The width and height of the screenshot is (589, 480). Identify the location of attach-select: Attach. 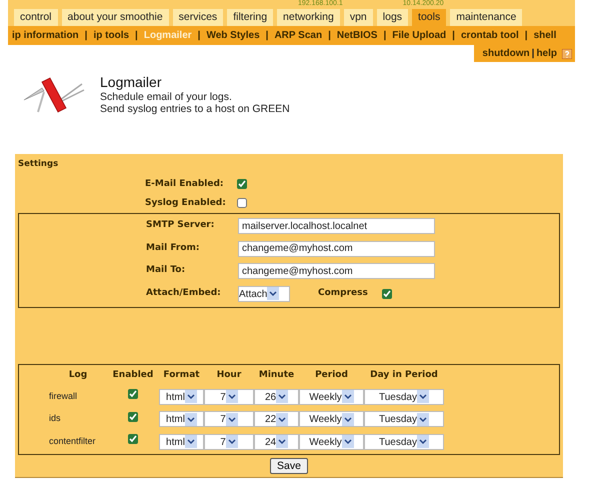
(264, 294).